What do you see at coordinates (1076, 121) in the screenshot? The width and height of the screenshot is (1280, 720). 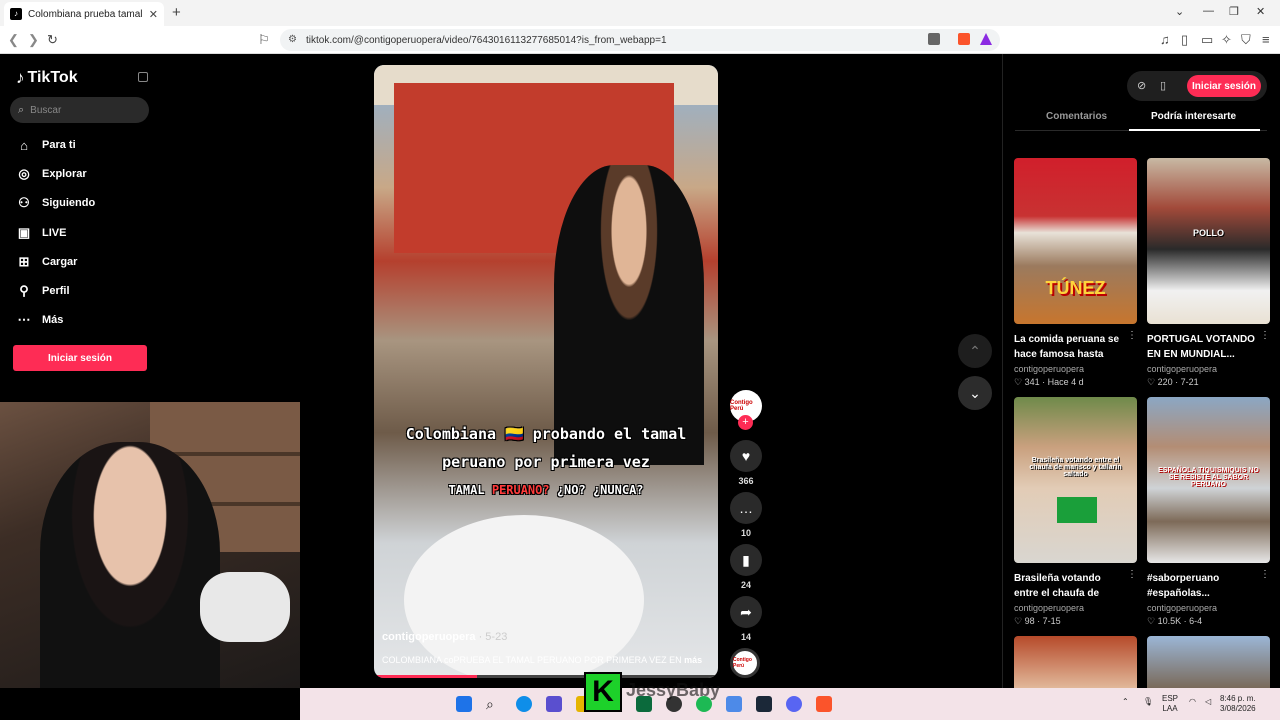 I see `tab-comments: Comentarios` at bounding box center [1076, 121].